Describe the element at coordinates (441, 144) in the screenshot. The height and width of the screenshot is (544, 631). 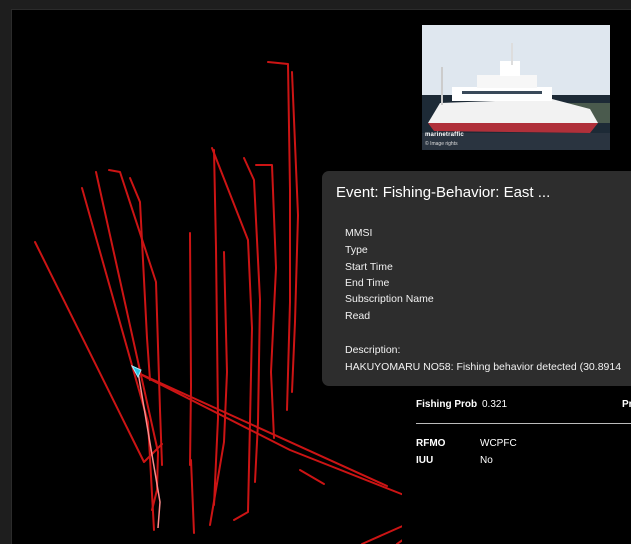
I see `photo-credit: © Image rights` at that location.